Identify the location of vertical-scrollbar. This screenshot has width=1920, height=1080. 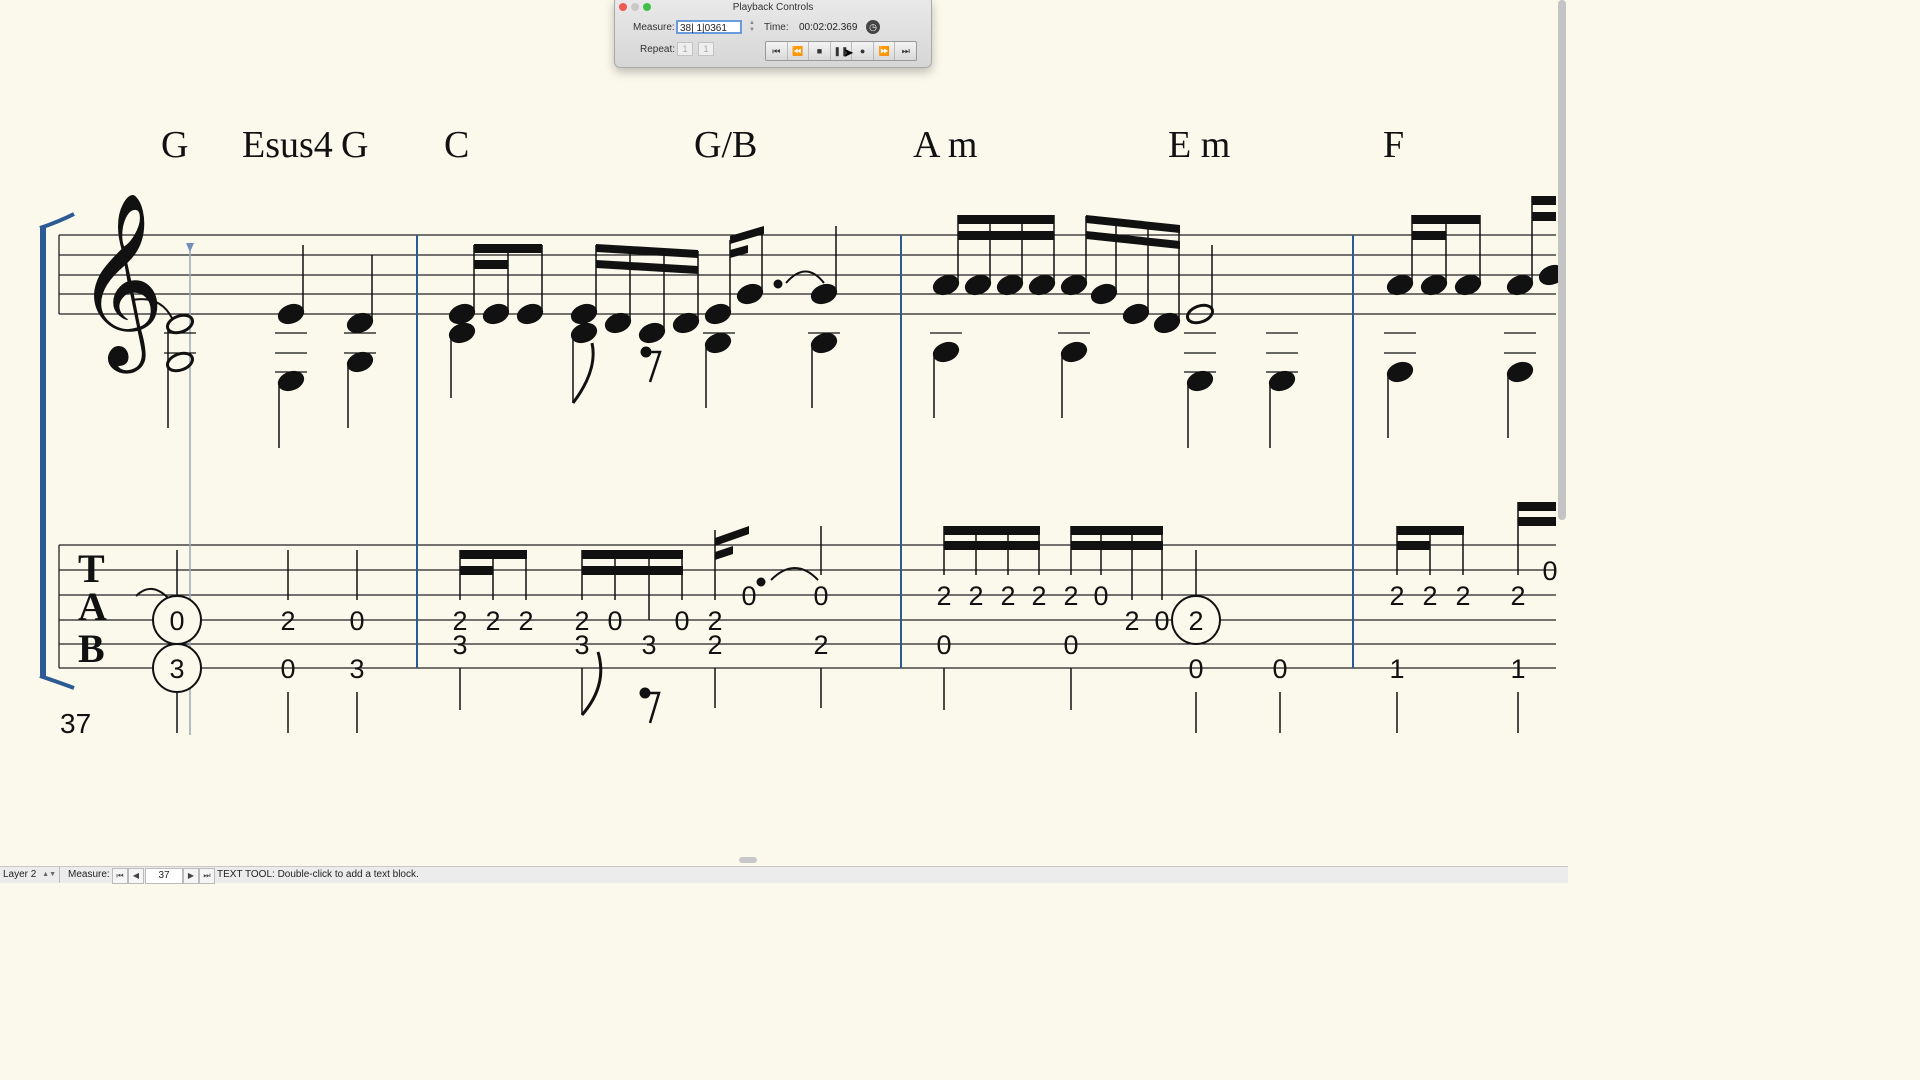
(1562, 260).